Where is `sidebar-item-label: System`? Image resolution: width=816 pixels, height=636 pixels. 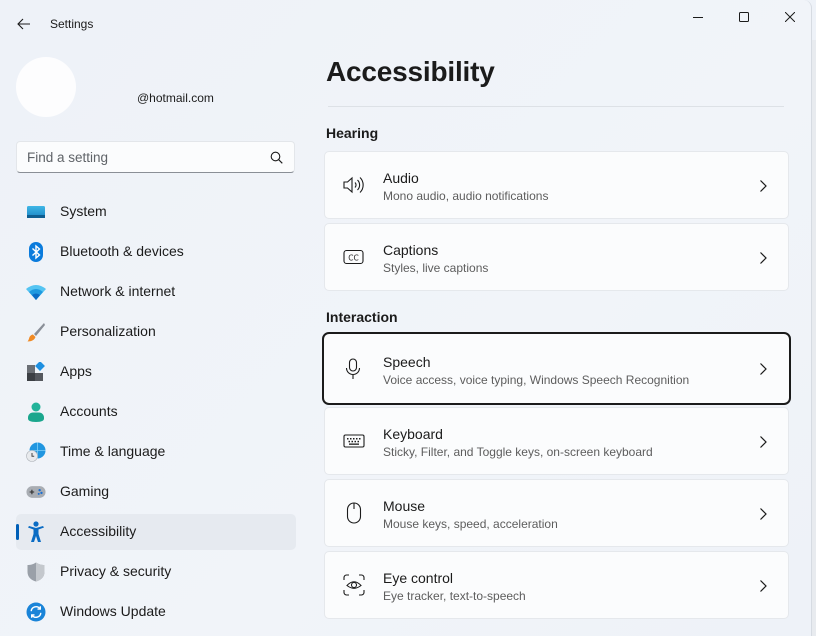
sidebar-item-label: System is located at coordinates (83, 211).